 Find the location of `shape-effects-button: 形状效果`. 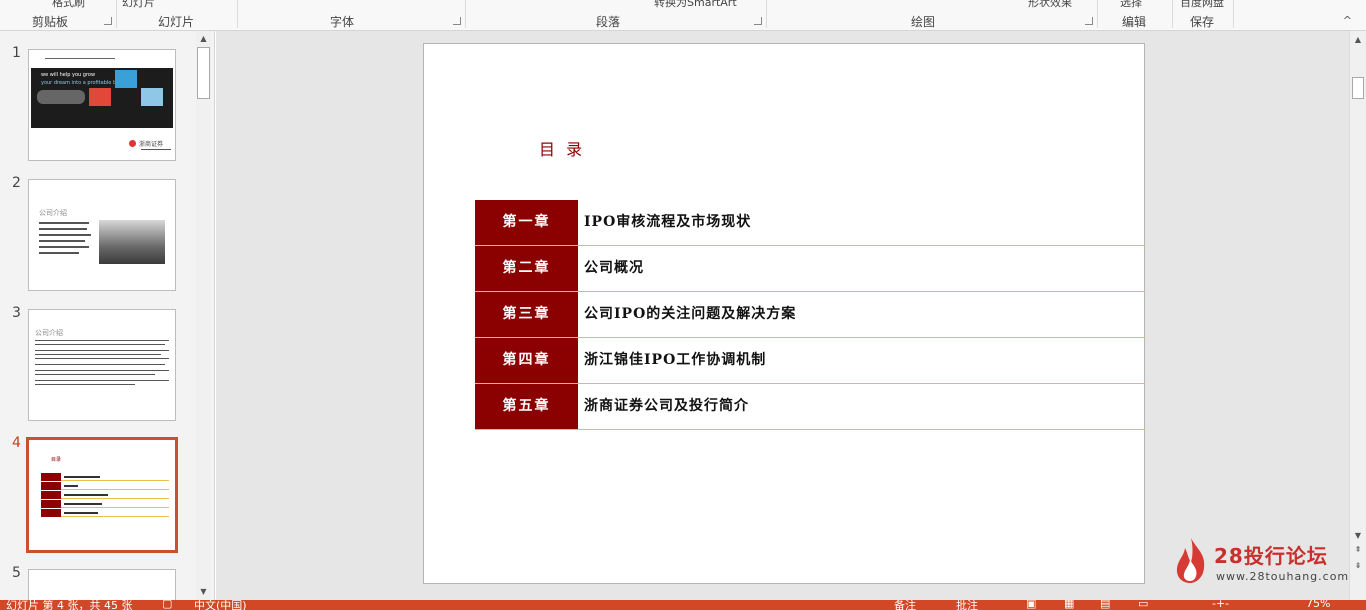

shape-effects-button: 形状效果 is located at coordinates (1050, 5).